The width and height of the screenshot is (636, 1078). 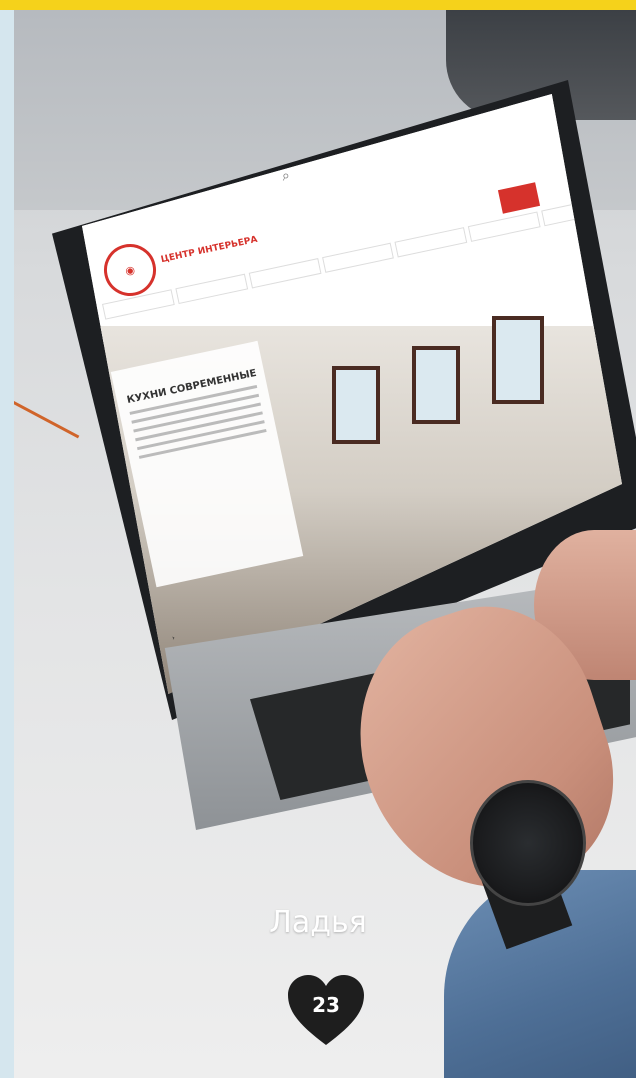 I want to click on search-icon: ⌕, so click(x=286, y=176).